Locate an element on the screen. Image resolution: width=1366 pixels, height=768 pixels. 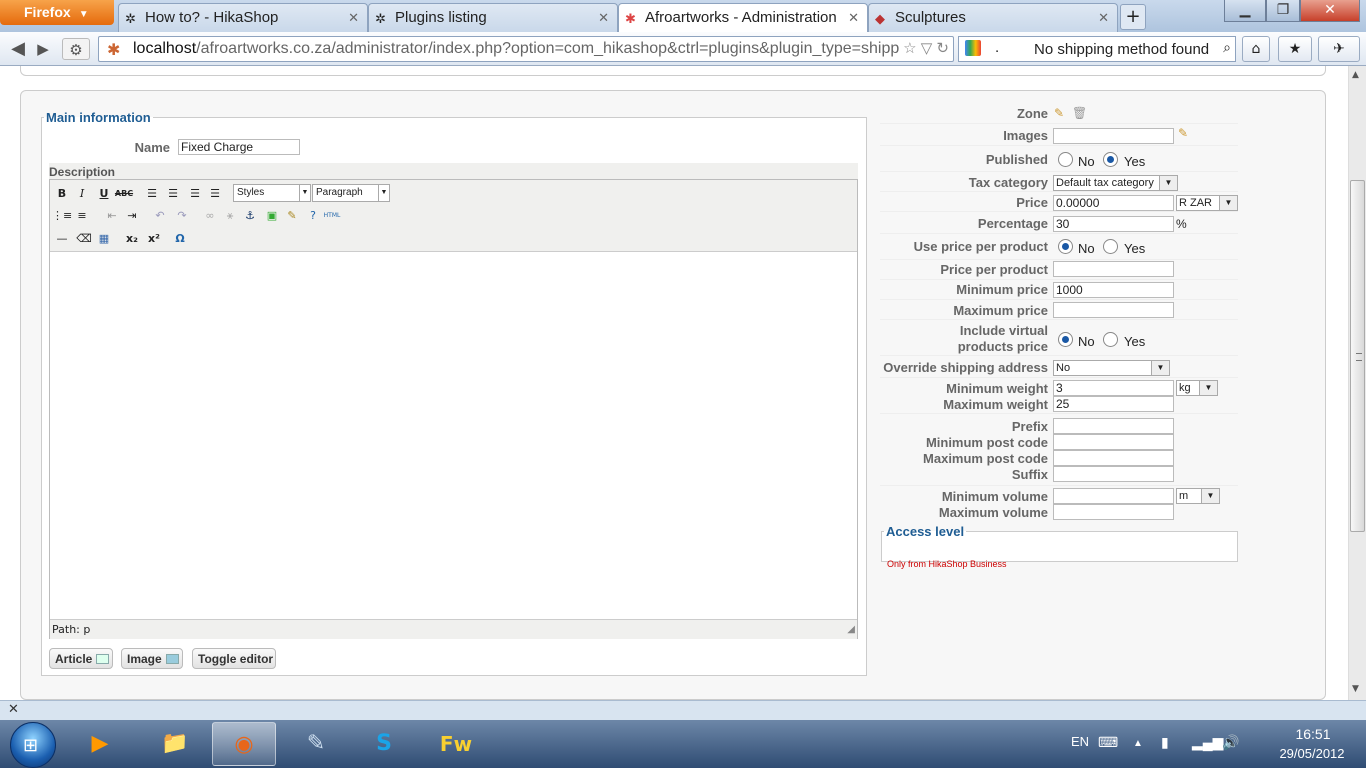
anchor-icon: ⚓ is located at coordinates (250, 216).